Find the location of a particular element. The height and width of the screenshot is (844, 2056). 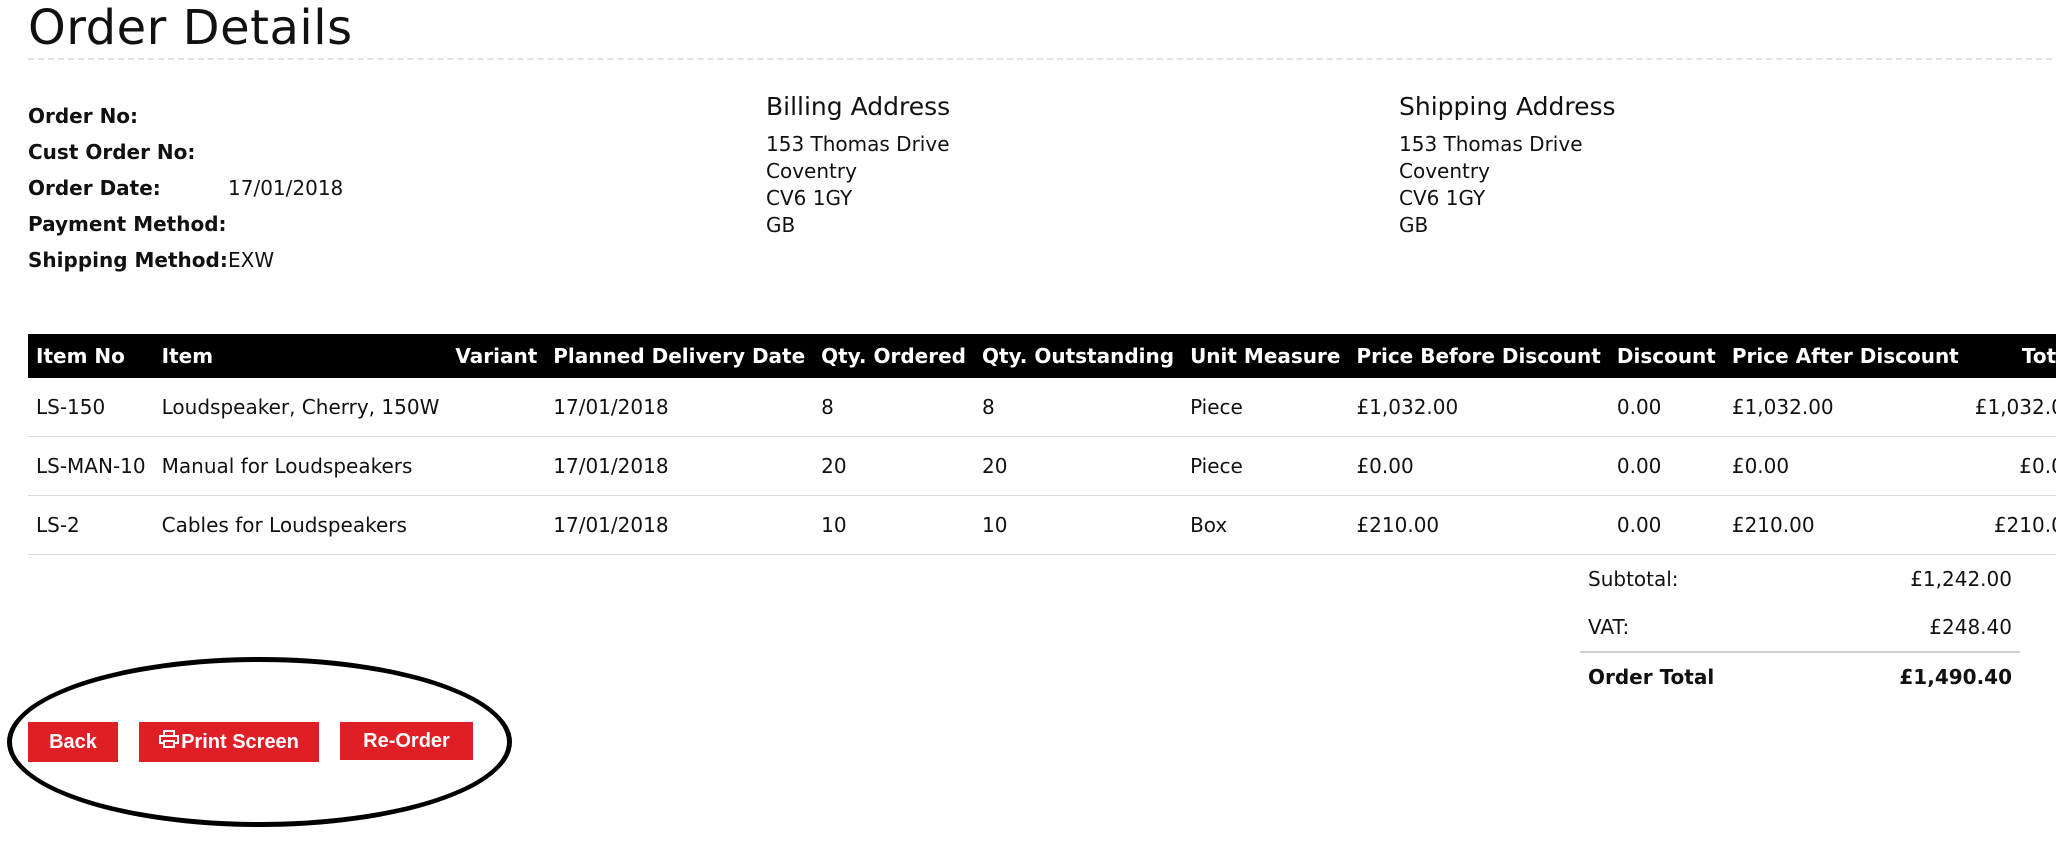

cell-item: Loudspeaker, Cherry, 150W is located at coordinates (300, 407).